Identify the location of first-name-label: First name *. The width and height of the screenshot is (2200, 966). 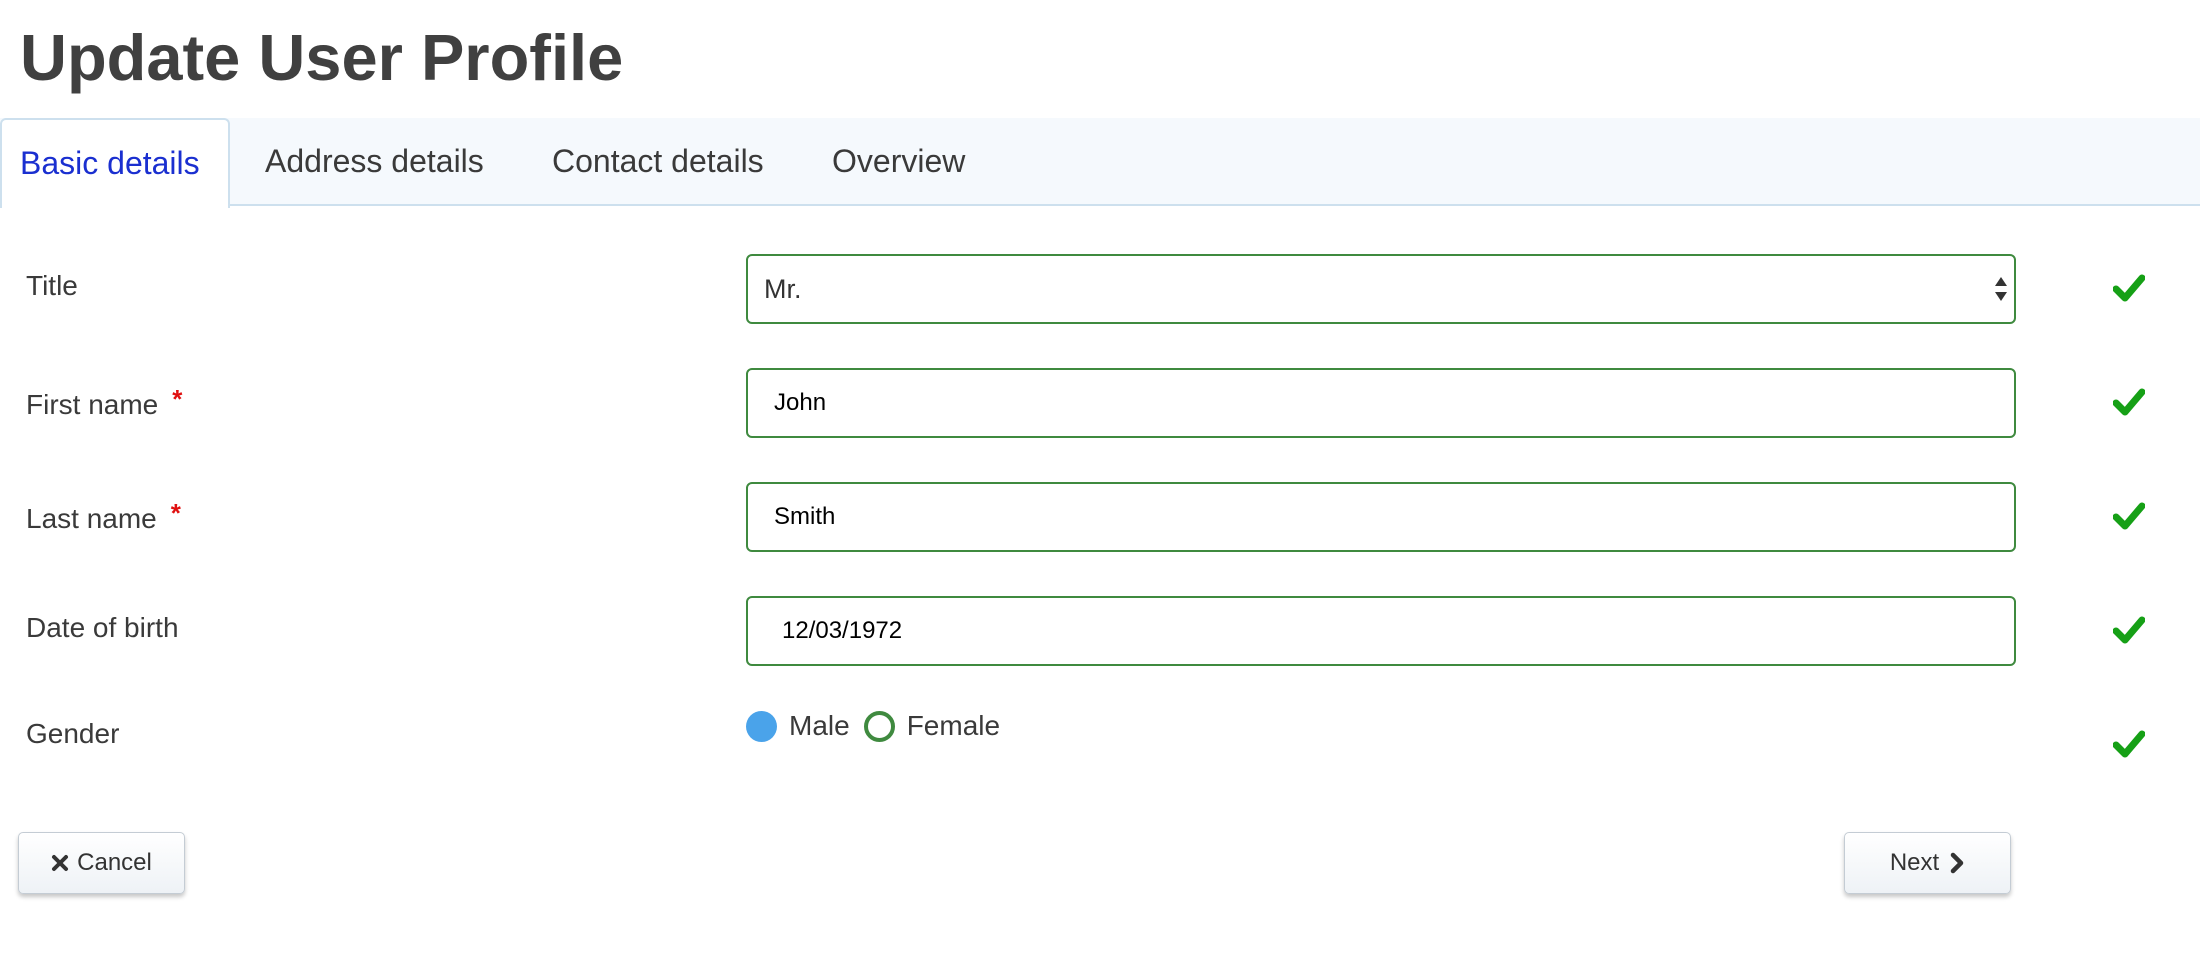
(104, 402).